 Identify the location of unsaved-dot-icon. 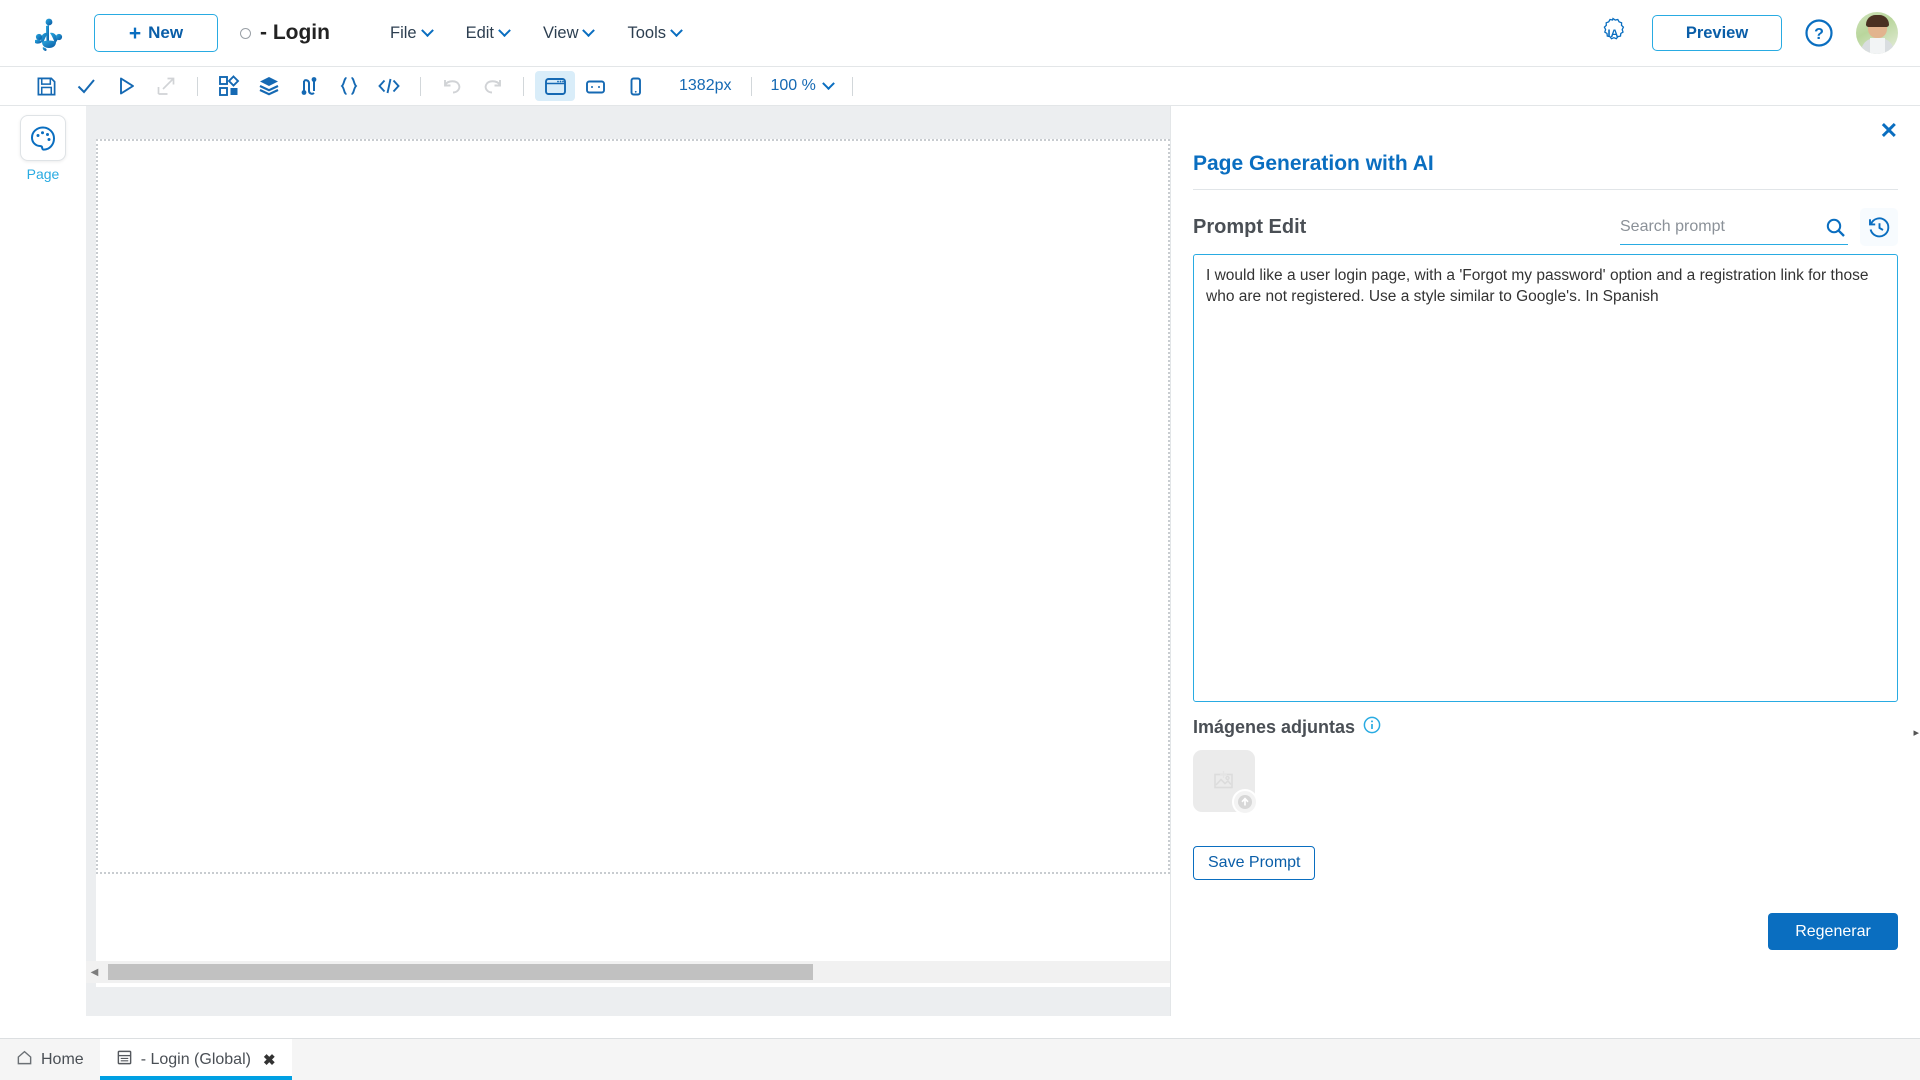
(245, 33).